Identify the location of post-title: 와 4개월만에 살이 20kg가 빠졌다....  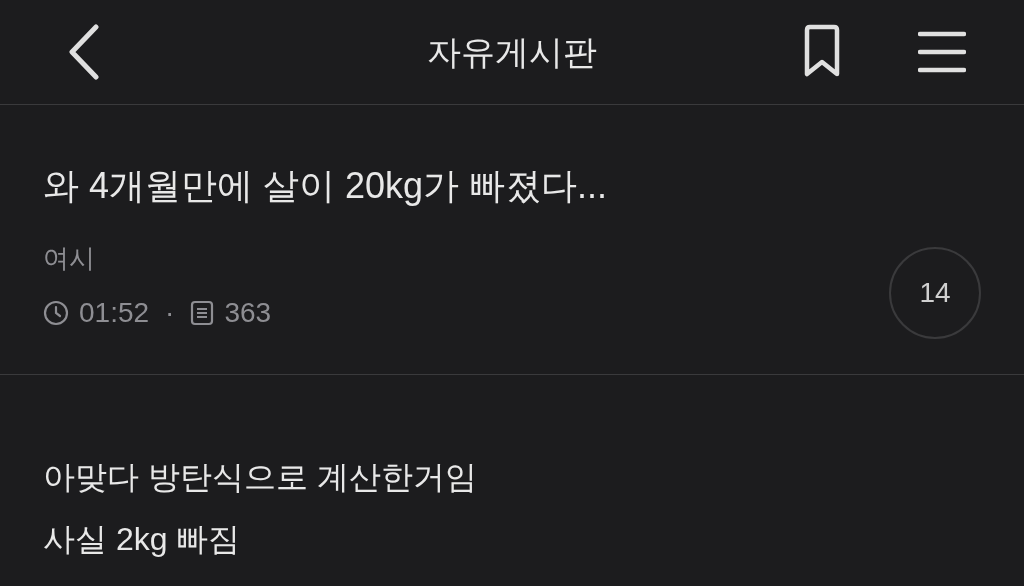
(325, 186).